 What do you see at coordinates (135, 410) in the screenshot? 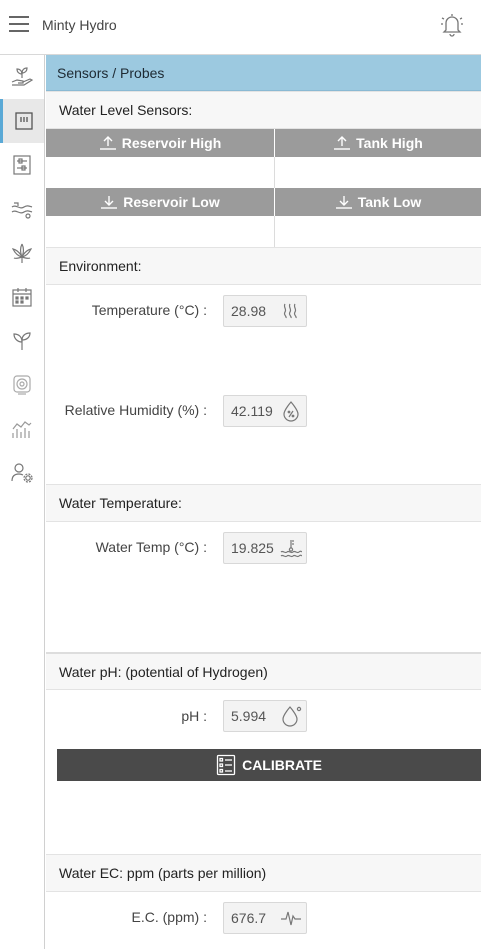
I see `humidity-label: Relative Humidity (%) :` at bounding box center [135, 410].